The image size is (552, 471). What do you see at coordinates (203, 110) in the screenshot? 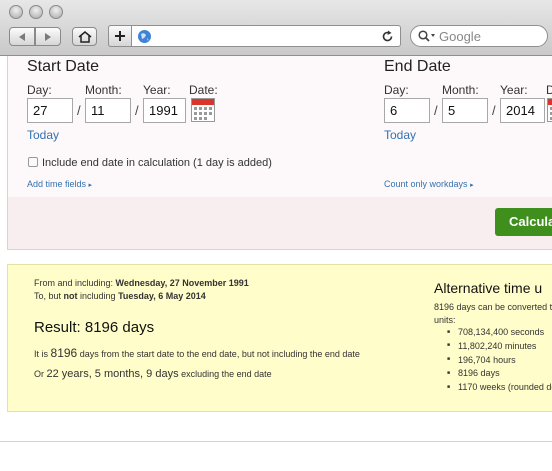
I see `start-calendar-icon` at bounding box center [203, 110].